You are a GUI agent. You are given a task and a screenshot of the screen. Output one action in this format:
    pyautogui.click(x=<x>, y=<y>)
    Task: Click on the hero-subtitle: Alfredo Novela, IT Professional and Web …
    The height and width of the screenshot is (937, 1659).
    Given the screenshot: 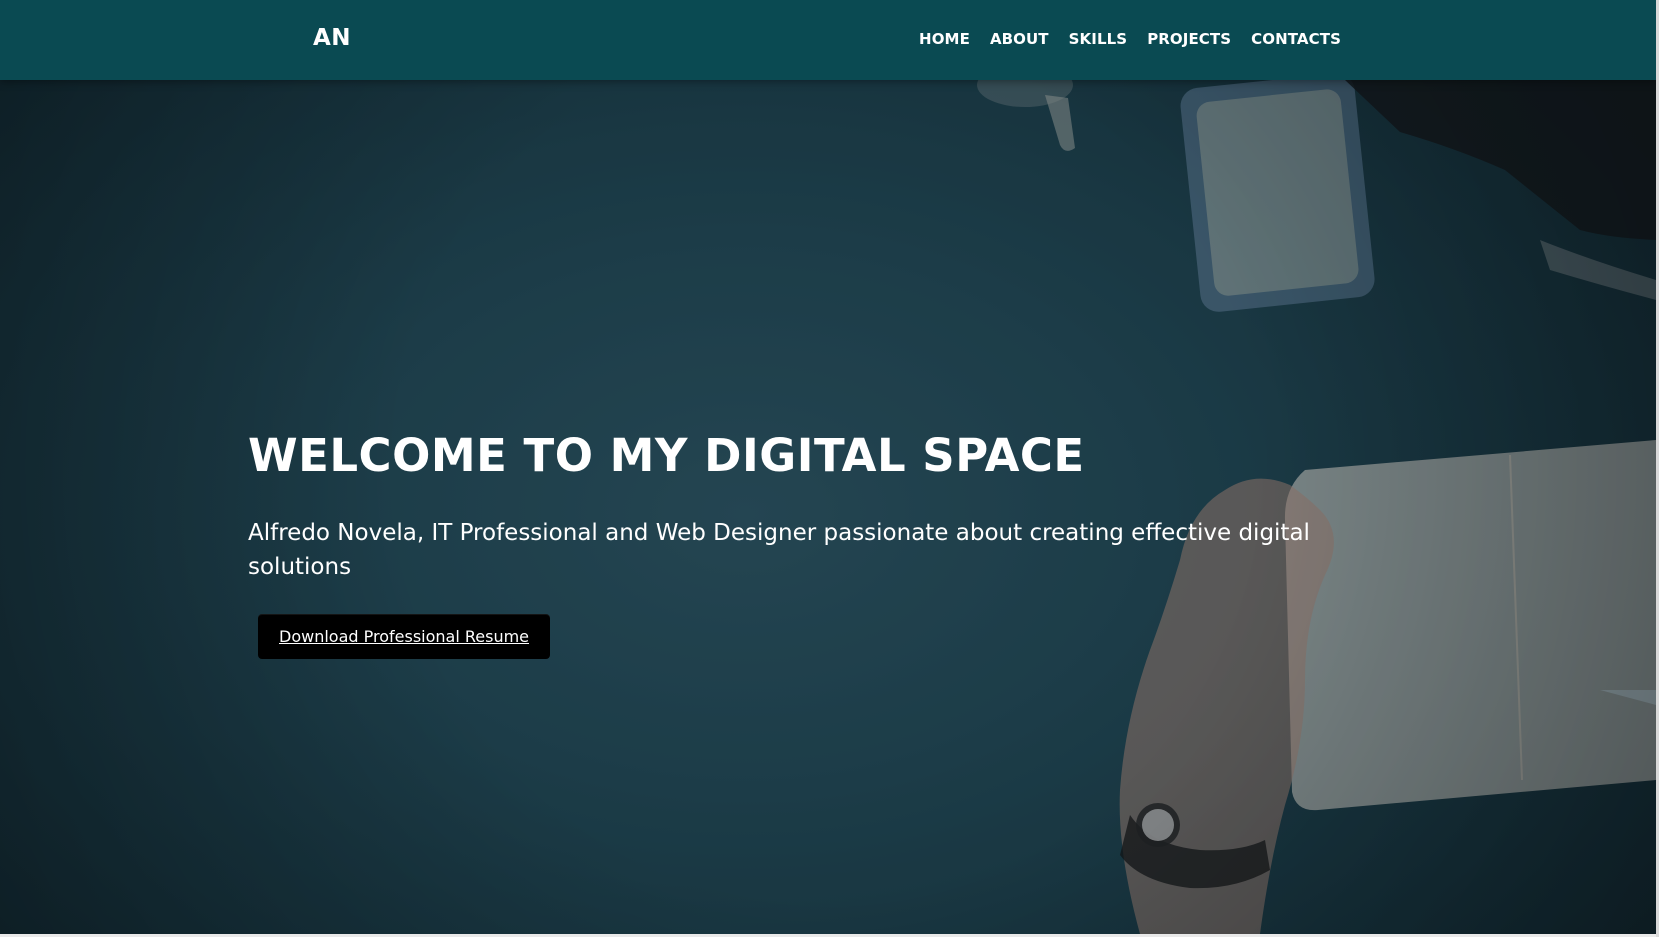 What is the action you would take?
    pyautogui.click(x=779, y=549)
    